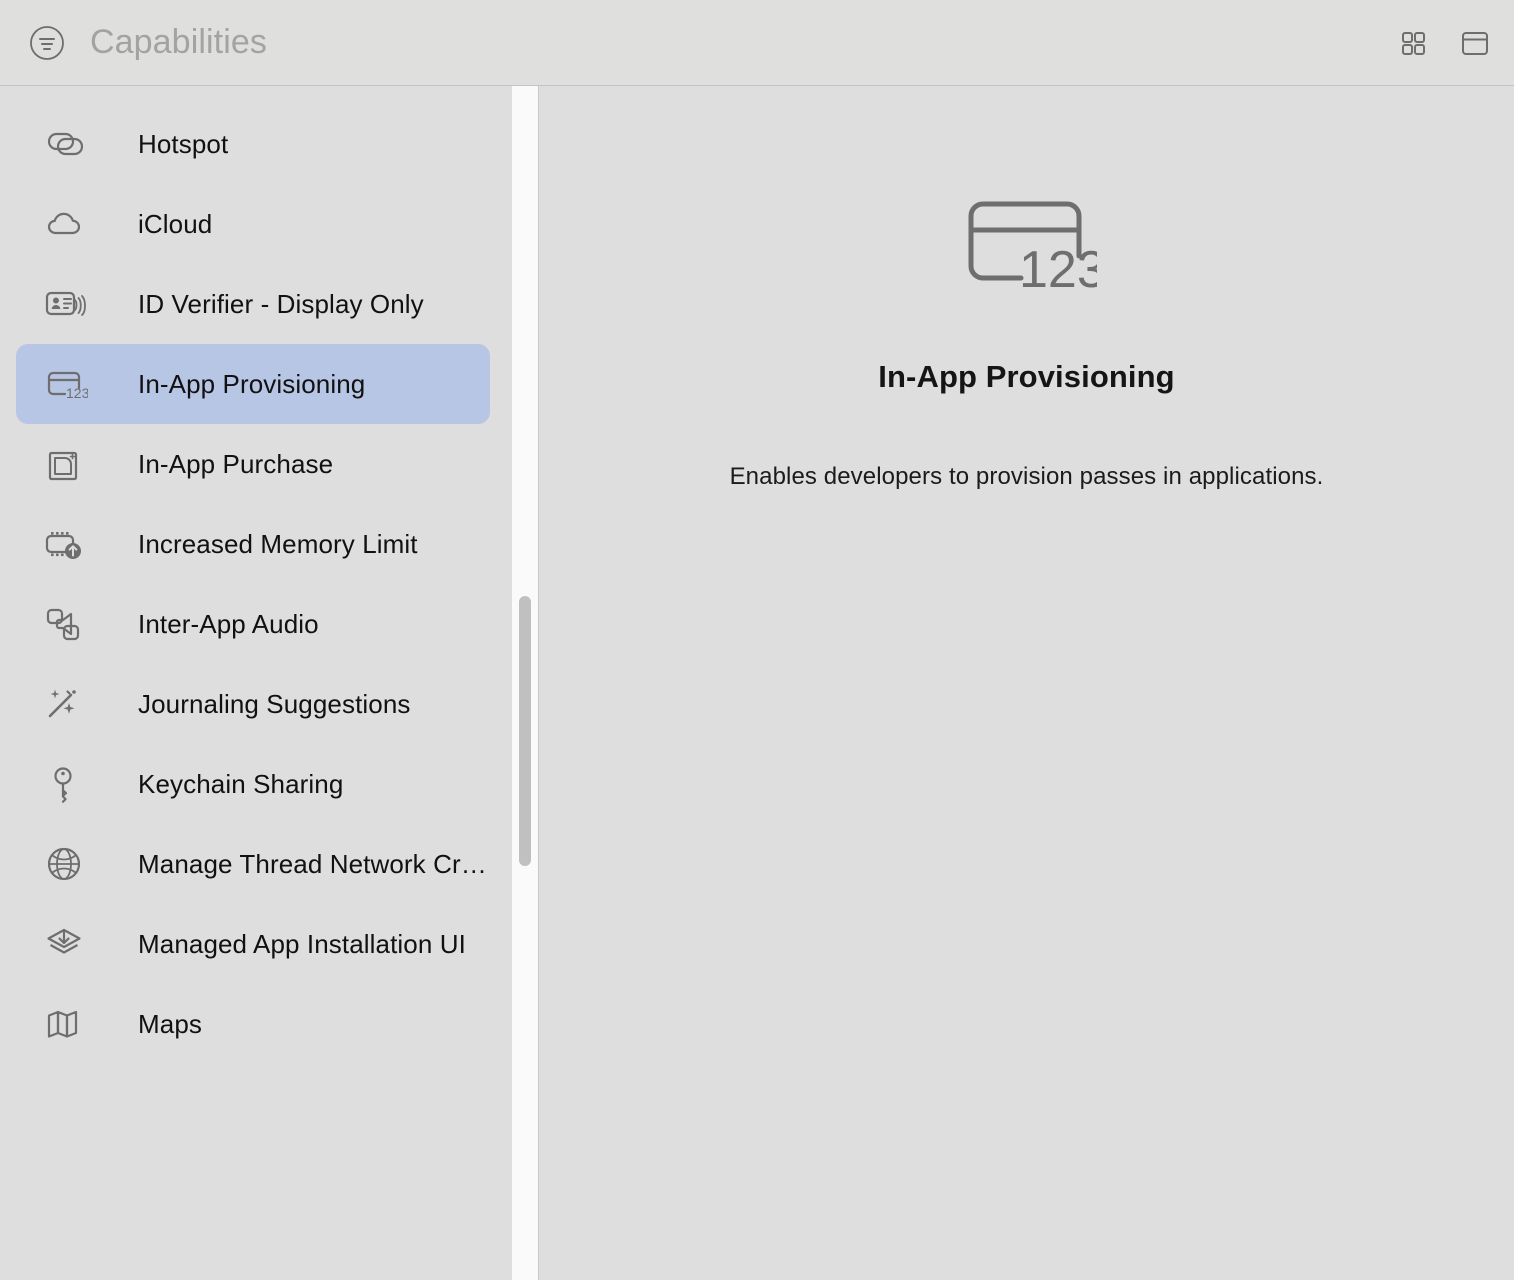 This screenshot has height=1280, width=1514. I want to click on sidebar-item-maps: Maps, so click(253, 1024).